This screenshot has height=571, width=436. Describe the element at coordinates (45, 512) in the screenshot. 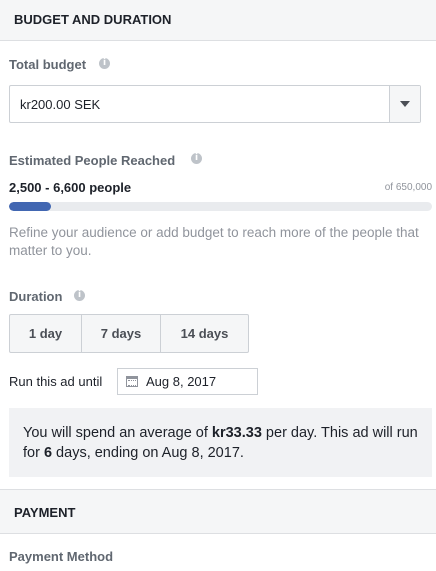

I see `section-title: PAYMENT` at that location.